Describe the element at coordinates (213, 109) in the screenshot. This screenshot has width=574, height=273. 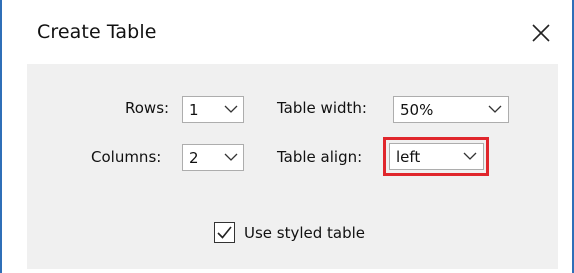
I see `rows-select: 1` at that location.